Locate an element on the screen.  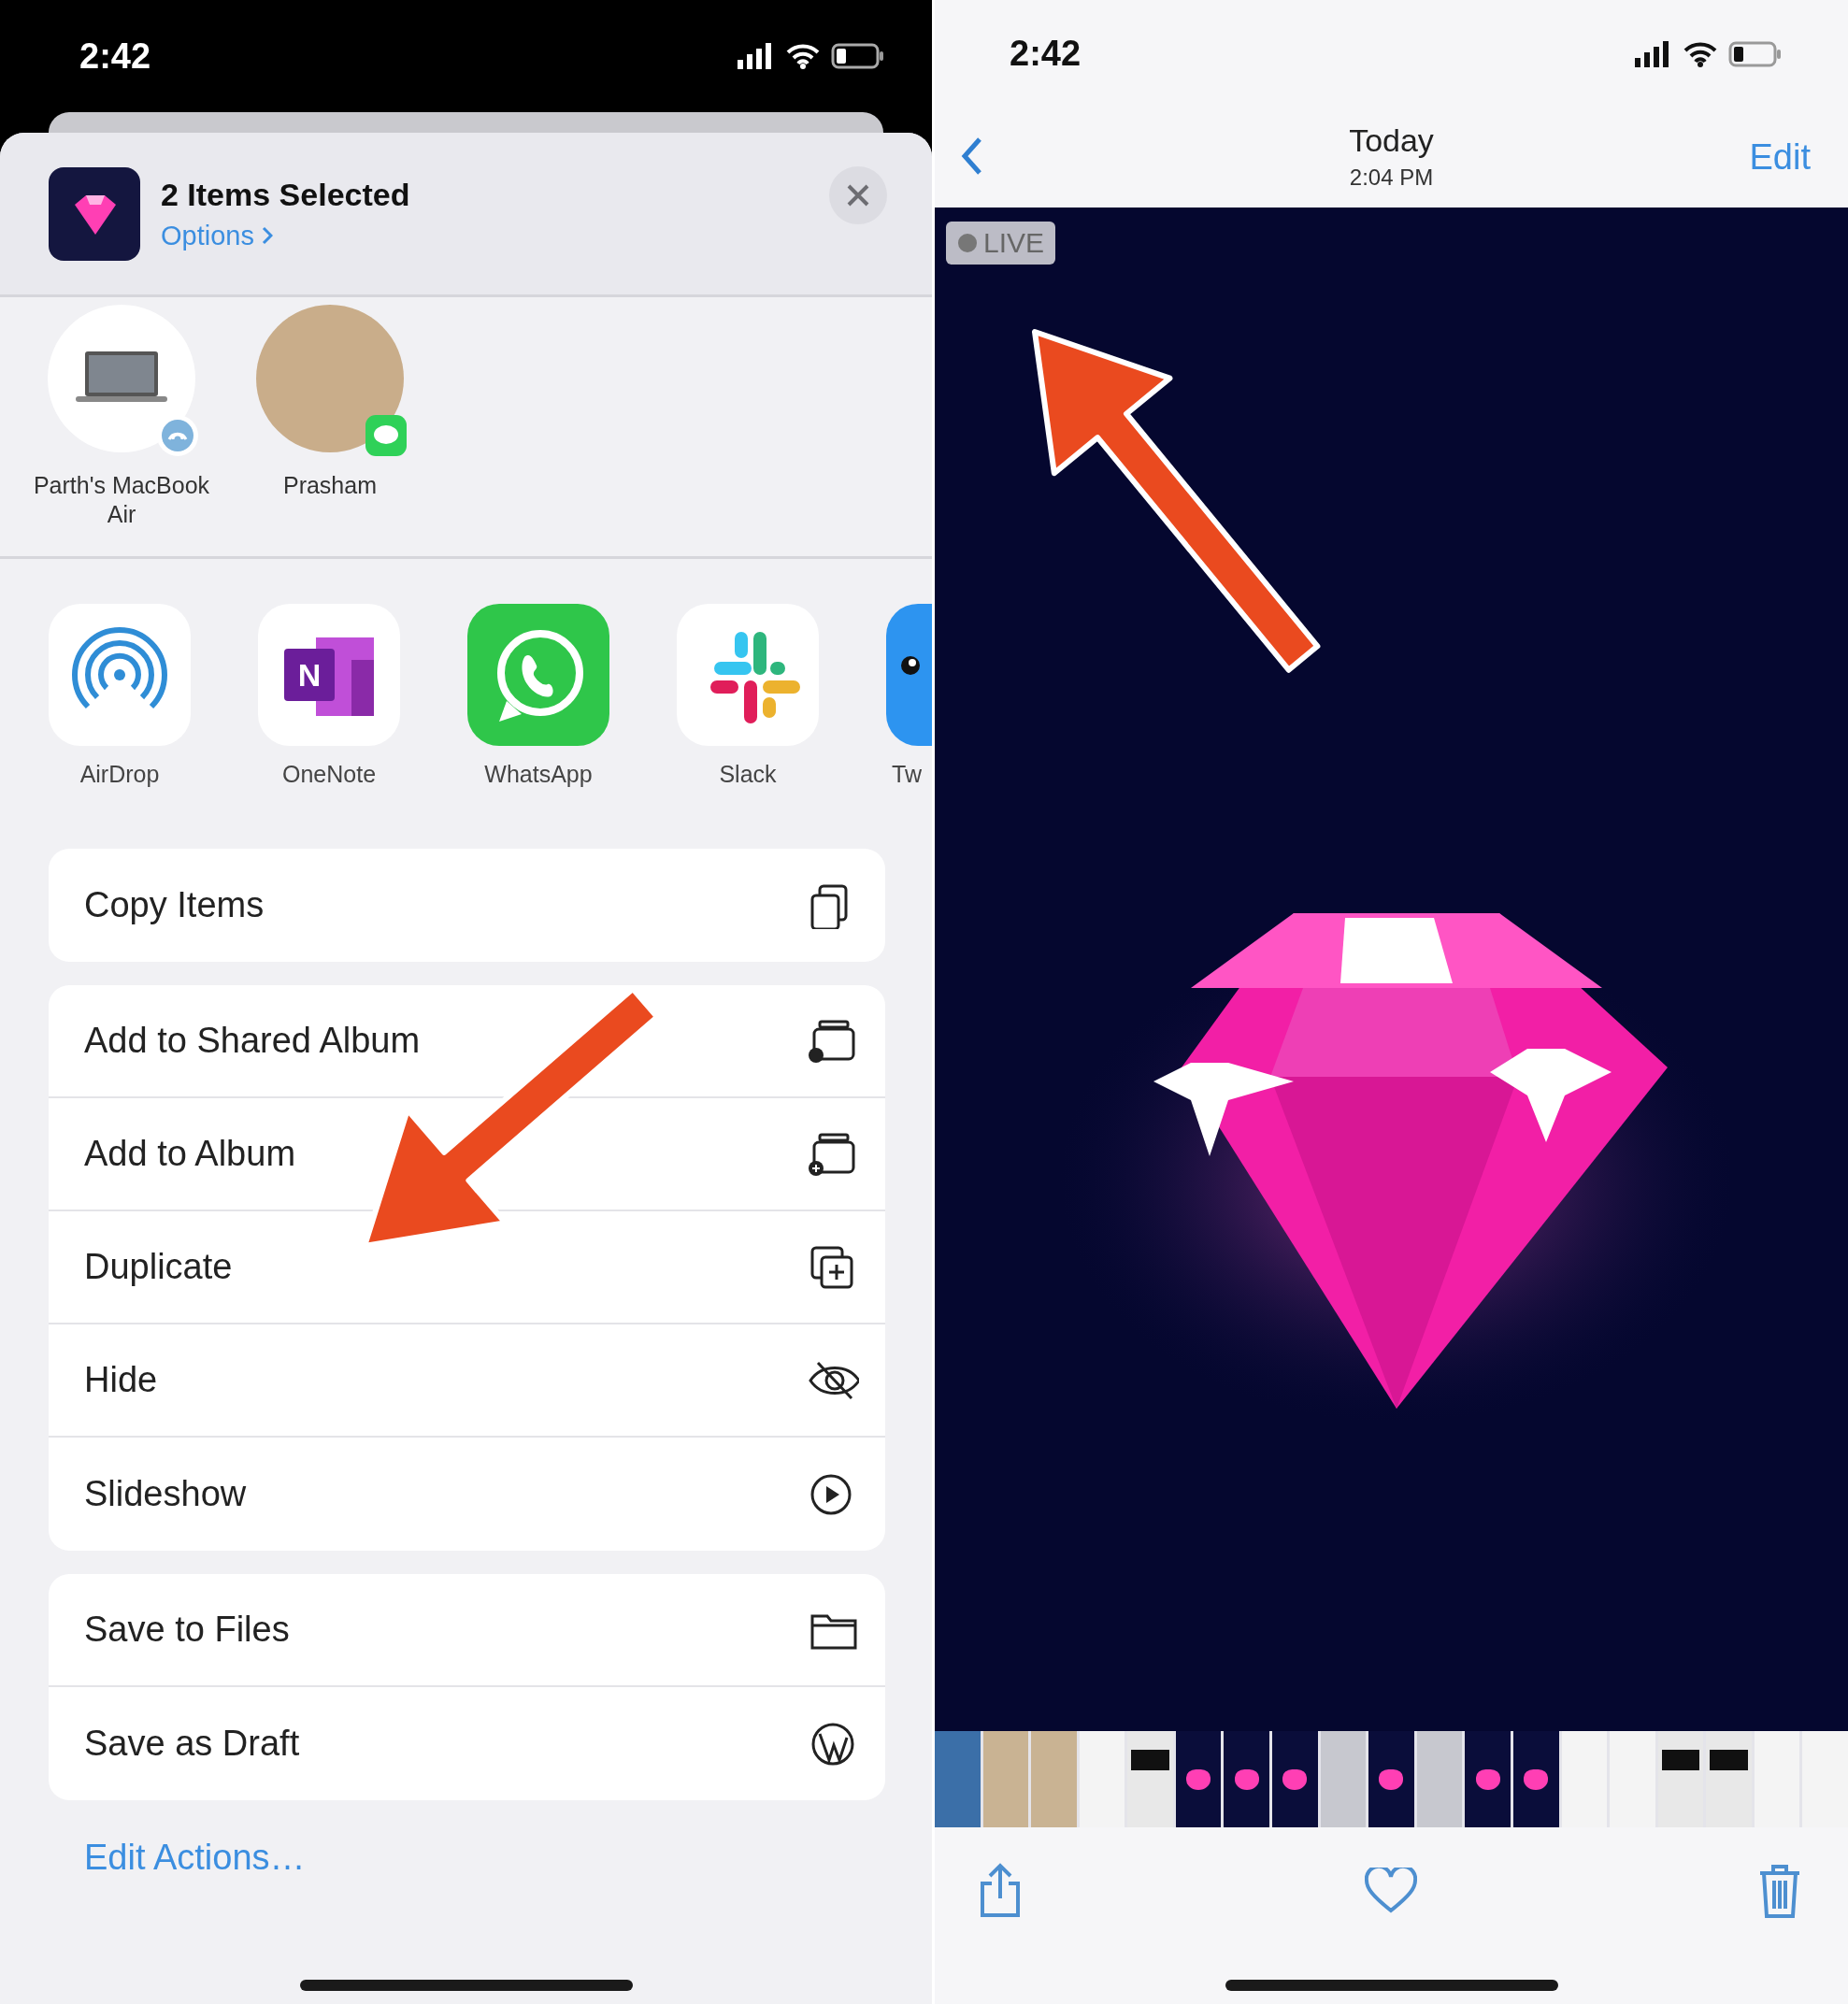
share-app: AirDrop is located at coordinates (120, 714).